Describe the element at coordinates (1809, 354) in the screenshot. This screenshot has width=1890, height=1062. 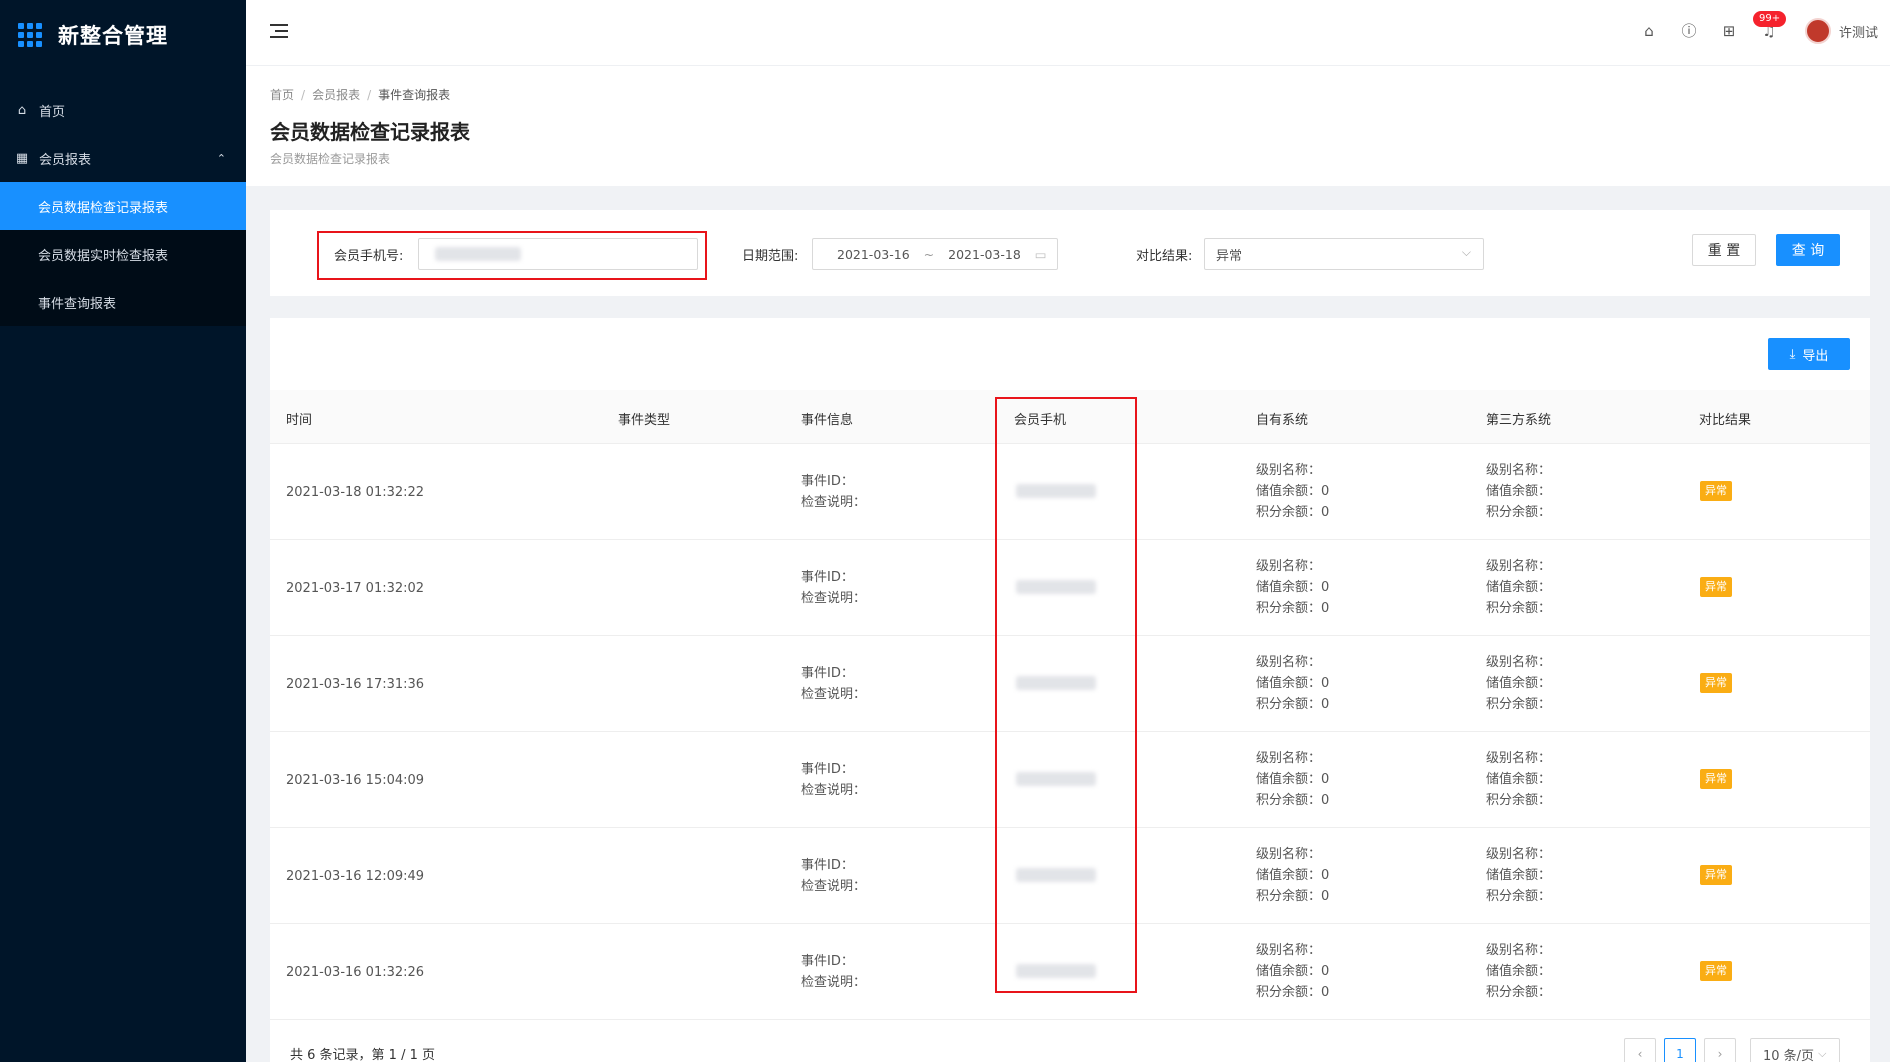
I see `export-button: ⤓ 导出` at that location.